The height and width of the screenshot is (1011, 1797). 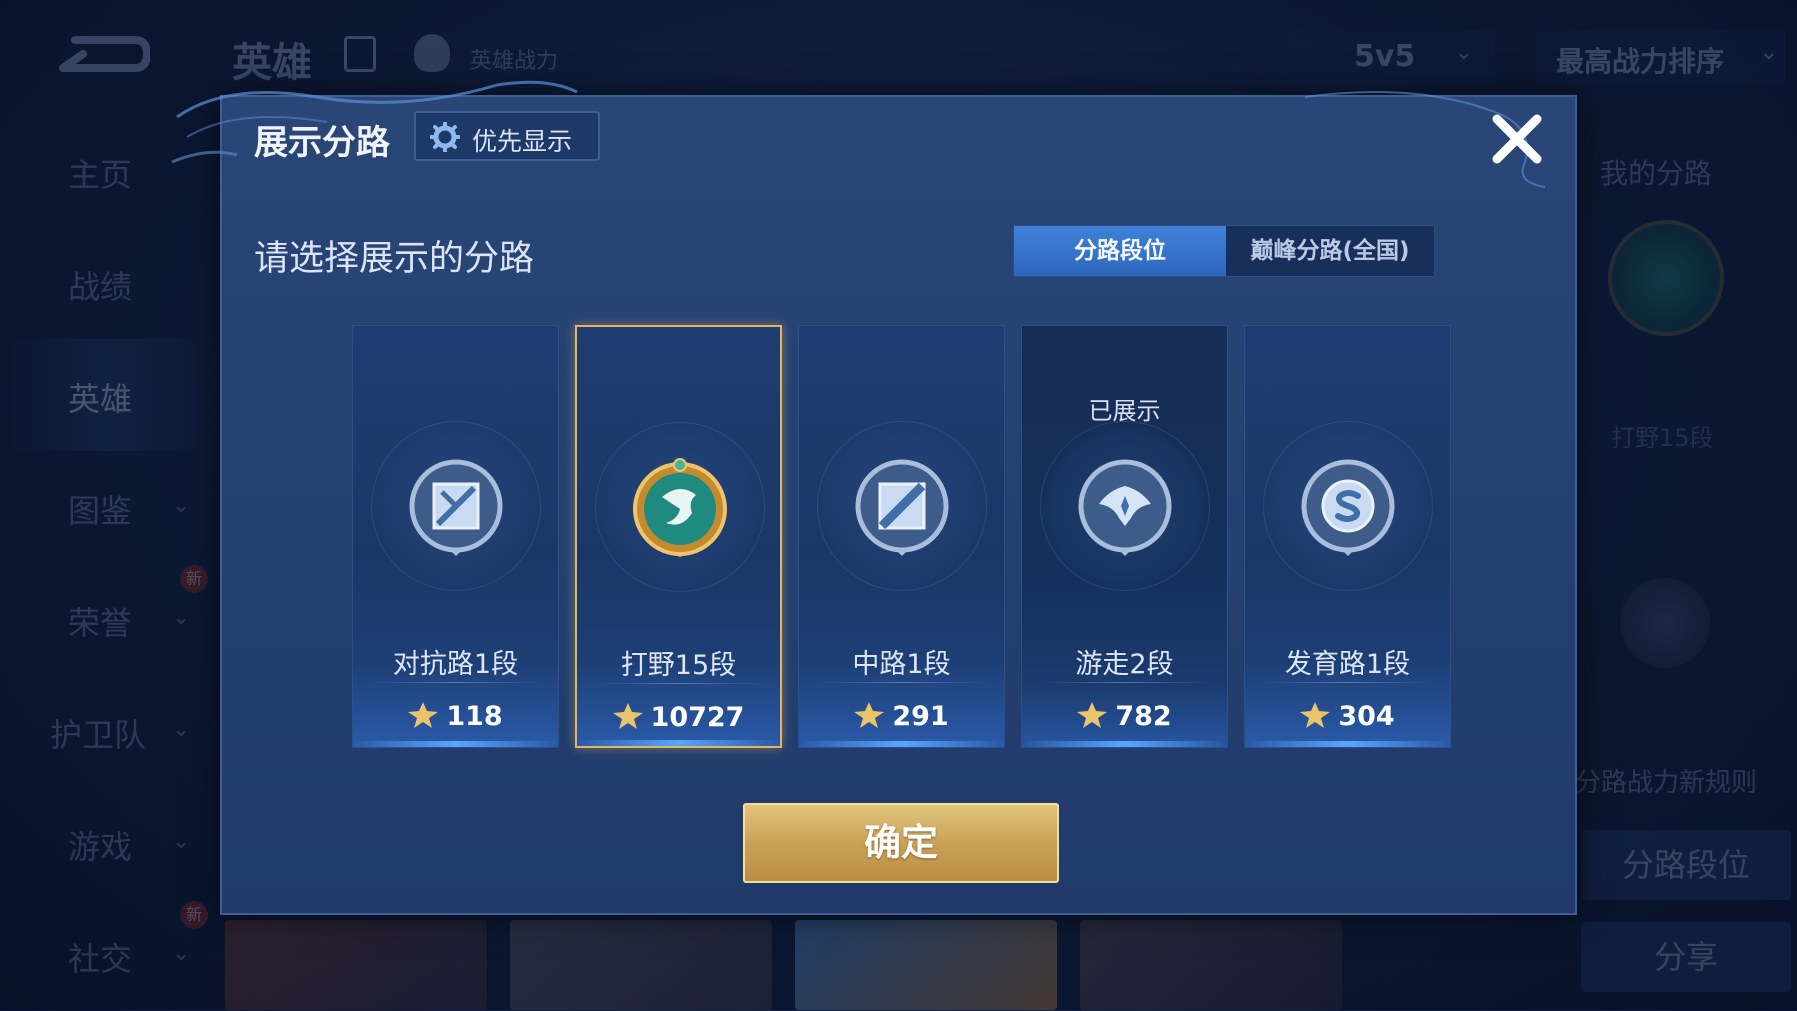 What do you see at coordinates (474, 716) in the screenshot?
I see `lane-power-value: 118` at bounding box center [474, 716].